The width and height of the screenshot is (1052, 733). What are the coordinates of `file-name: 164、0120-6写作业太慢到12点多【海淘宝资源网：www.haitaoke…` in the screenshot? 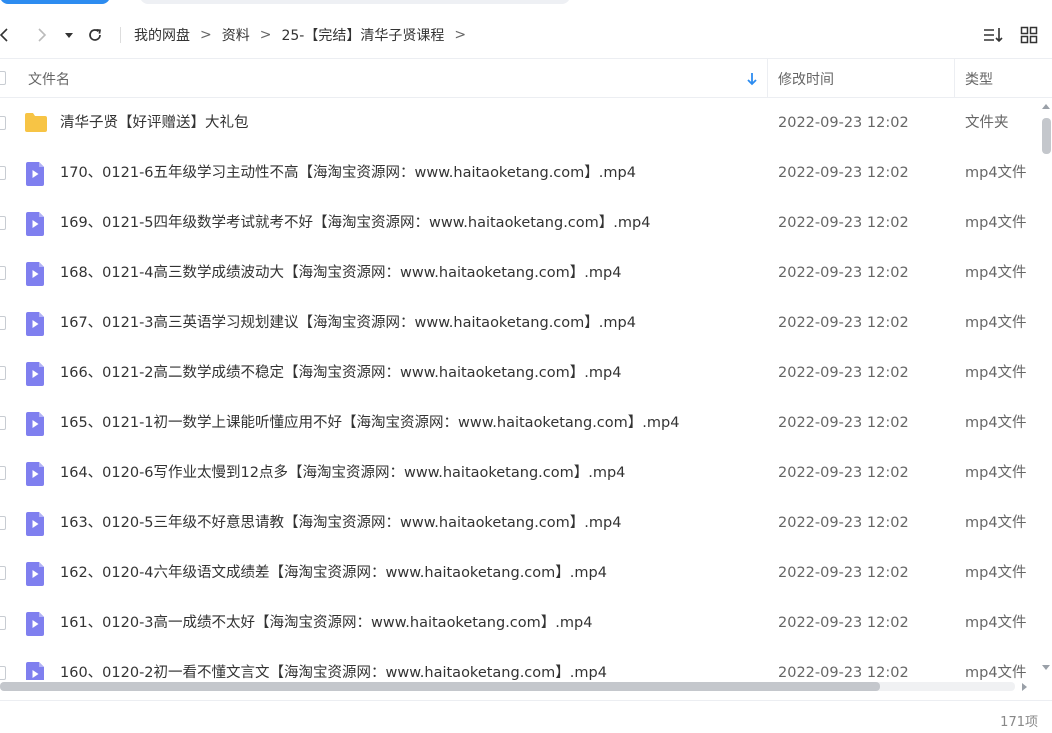 It's located at (342, 473).